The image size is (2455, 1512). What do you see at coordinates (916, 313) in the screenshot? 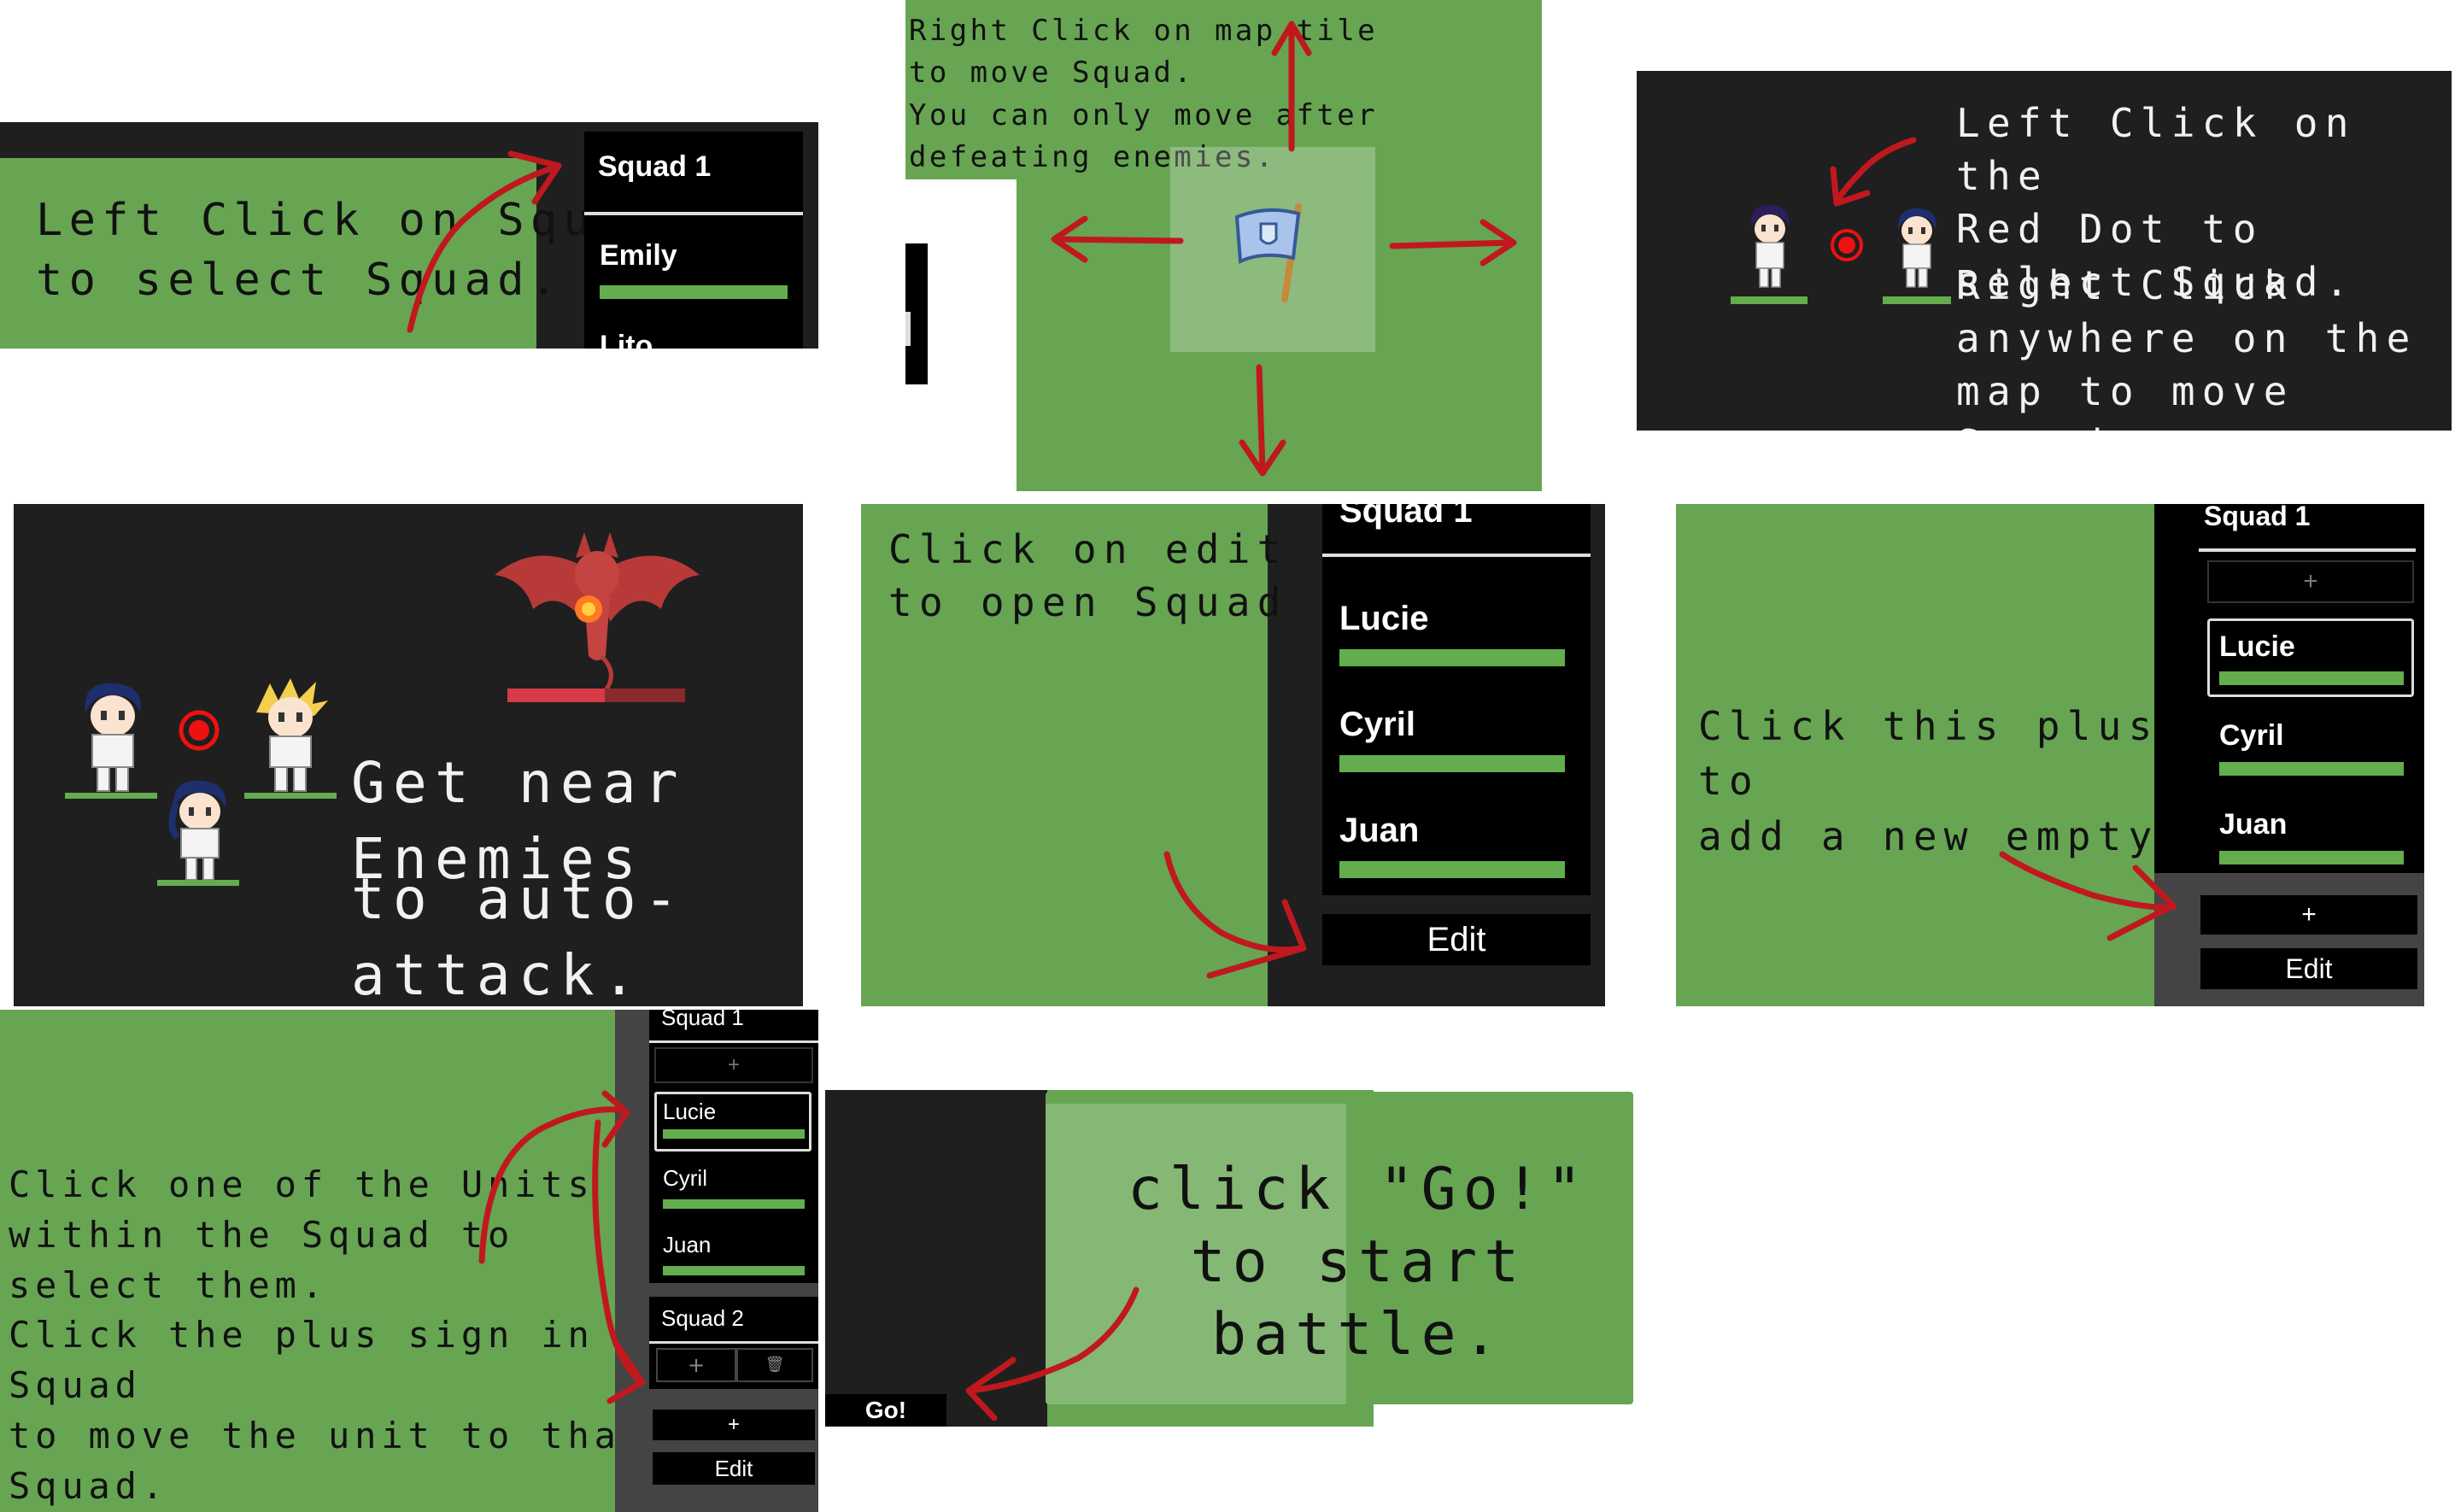
I see `ui-fragment` at bounding box center [916, 313].